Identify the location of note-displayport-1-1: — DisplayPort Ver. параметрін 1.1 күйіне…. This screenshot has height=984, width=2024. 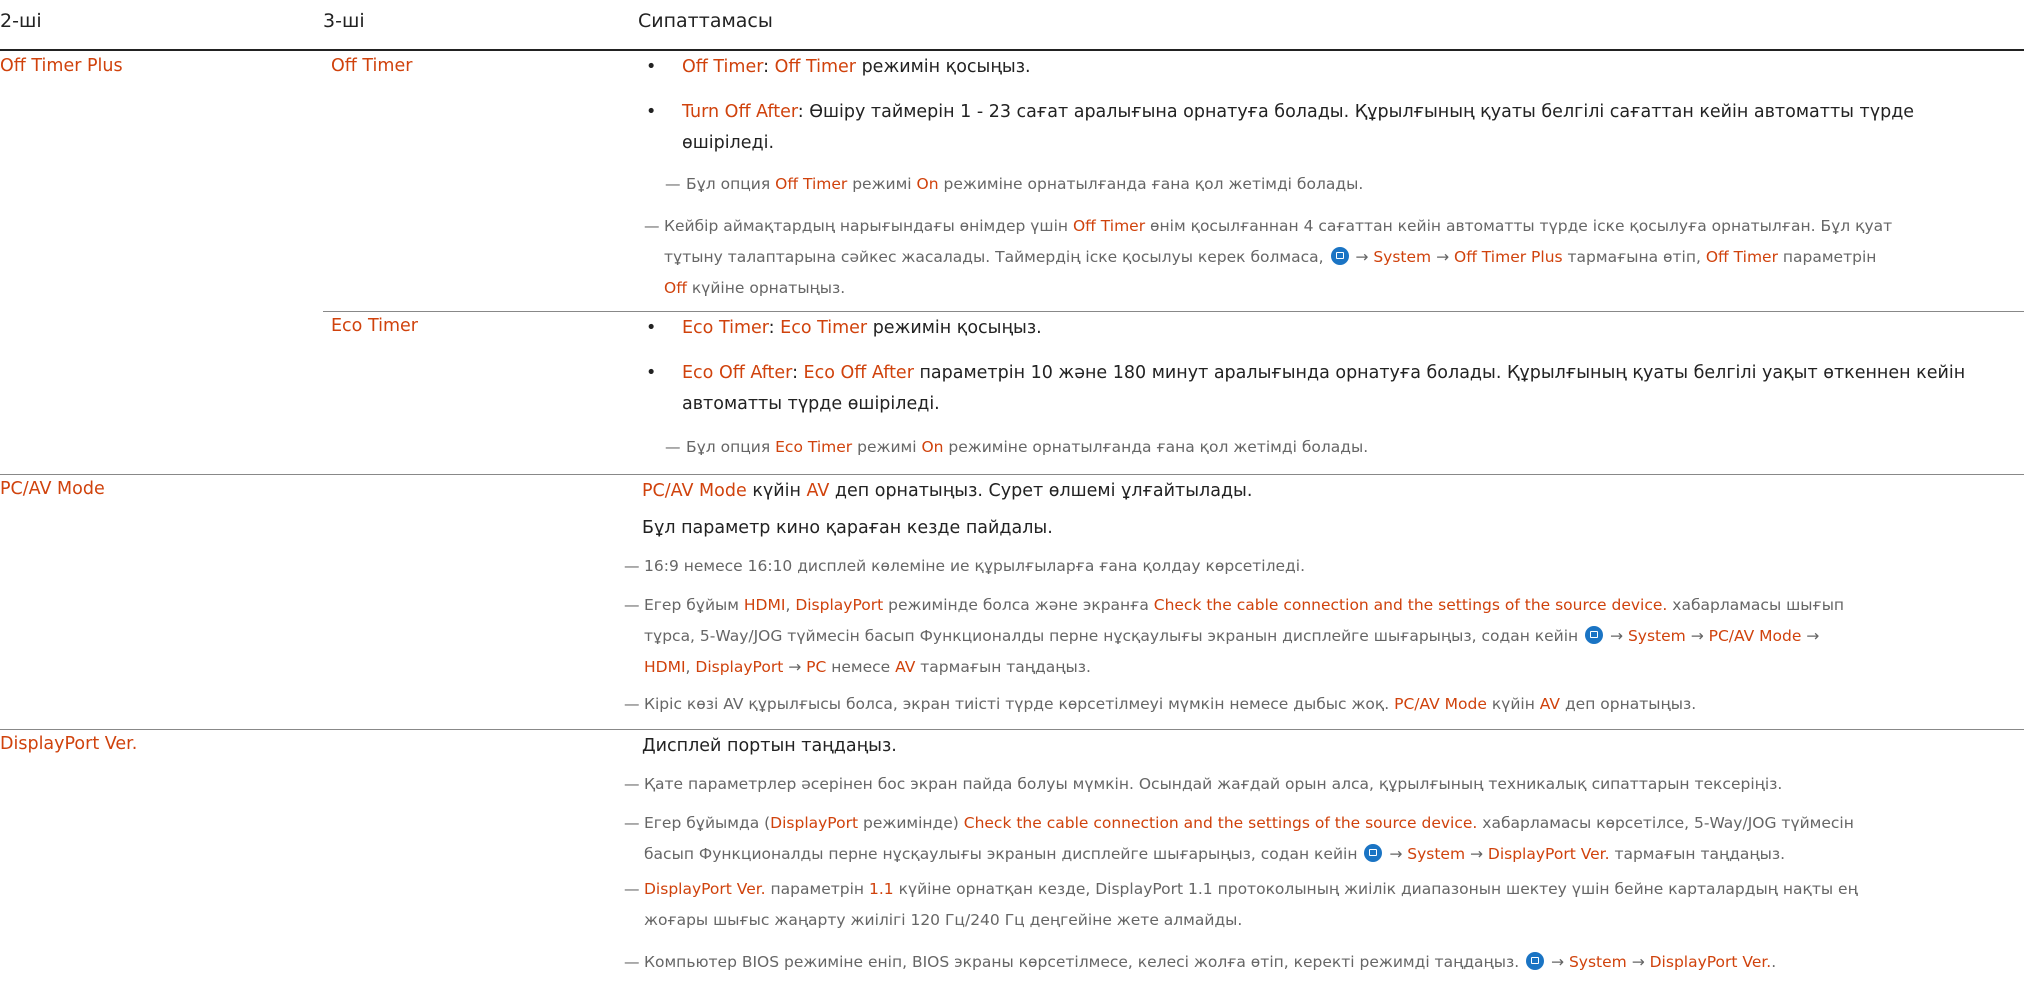
(1241, 904).